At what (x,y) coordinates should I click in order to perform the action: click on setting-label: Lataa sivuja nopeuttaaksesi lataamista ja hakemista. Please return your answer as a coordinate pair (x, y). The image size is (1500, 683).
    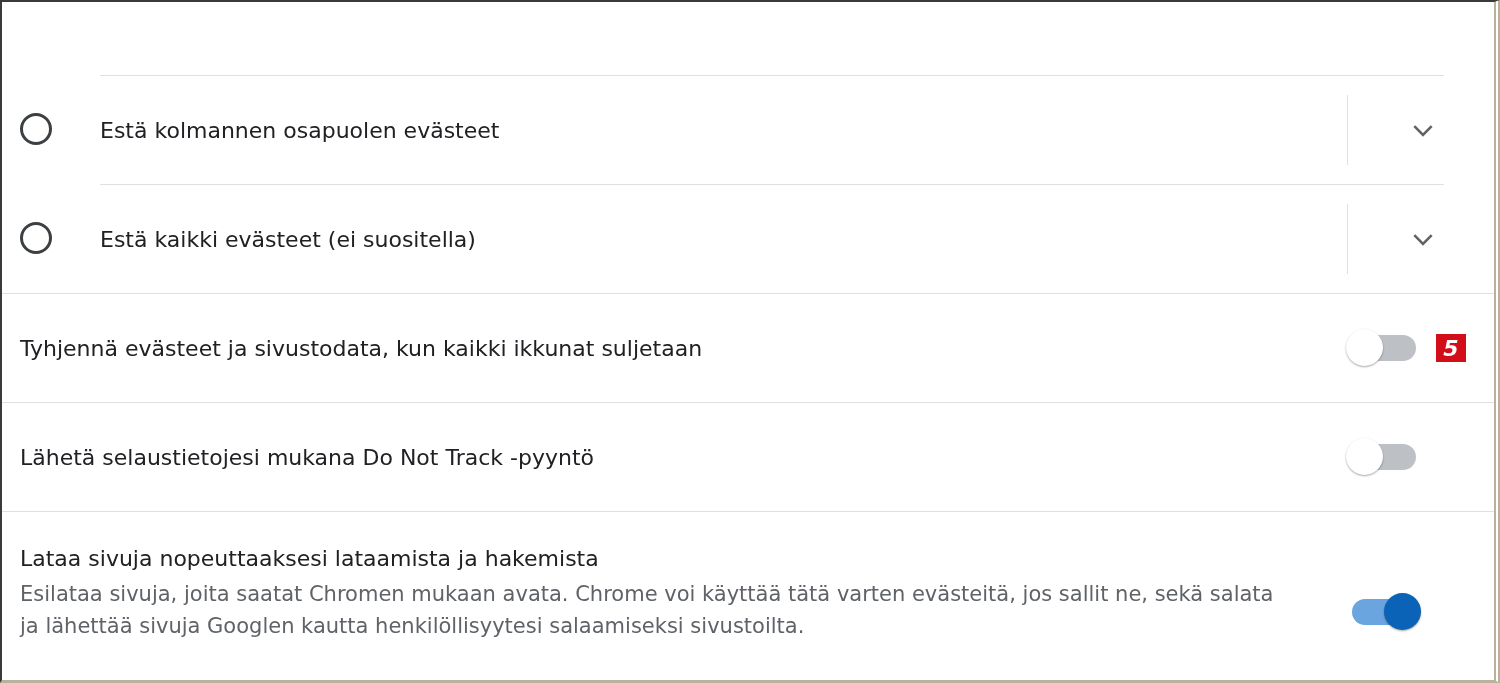
    Looking at the image, I should click on (310, 558).